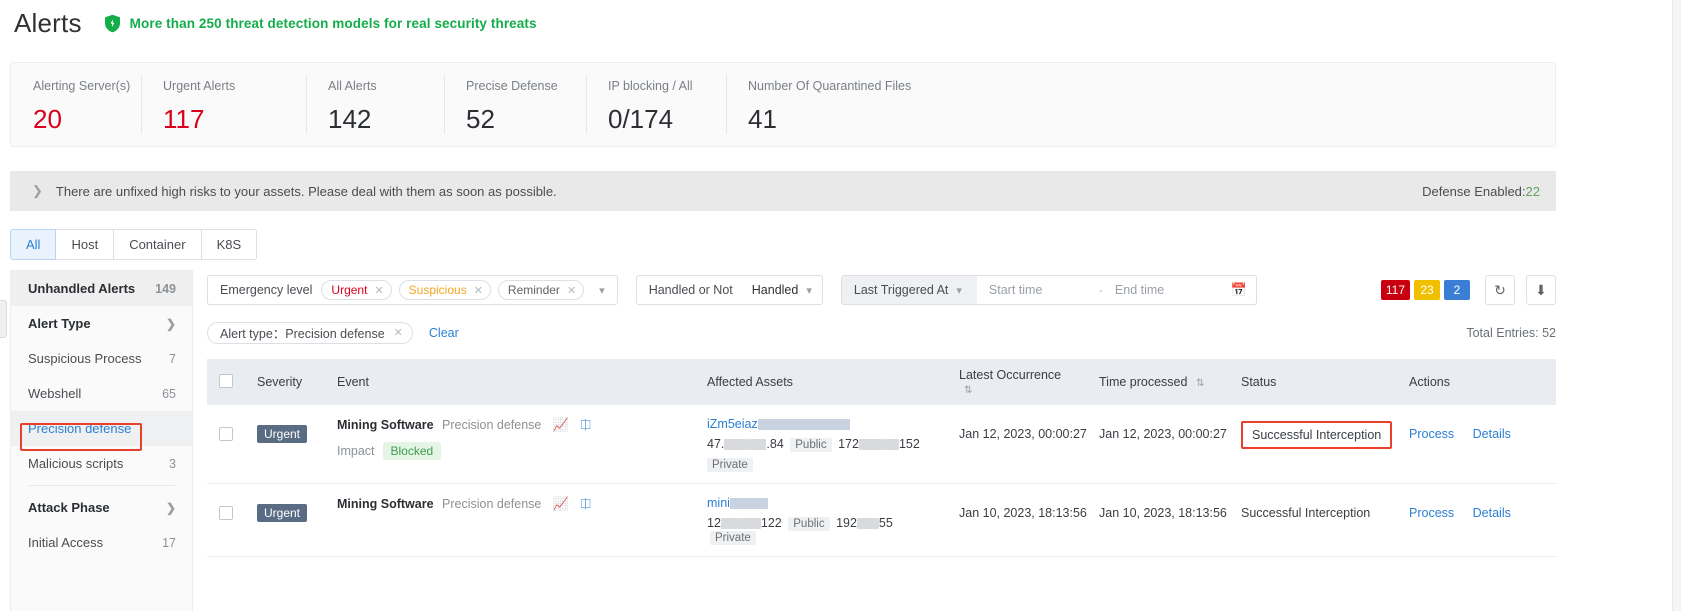  Describe the element at coordinates (172, 358) in the screenshot. I see `sidebar-item-count: 7` at that location.